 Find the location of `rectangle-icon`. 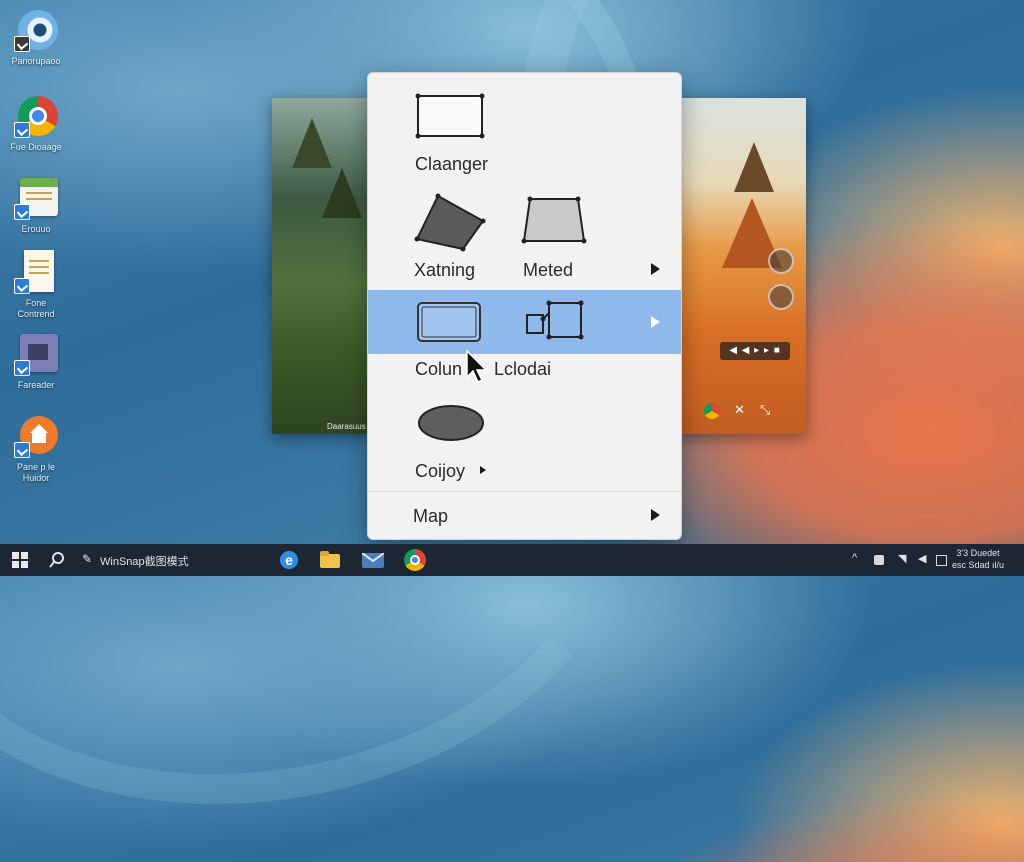

rectangle-icon is located at coordinates (451, 117).